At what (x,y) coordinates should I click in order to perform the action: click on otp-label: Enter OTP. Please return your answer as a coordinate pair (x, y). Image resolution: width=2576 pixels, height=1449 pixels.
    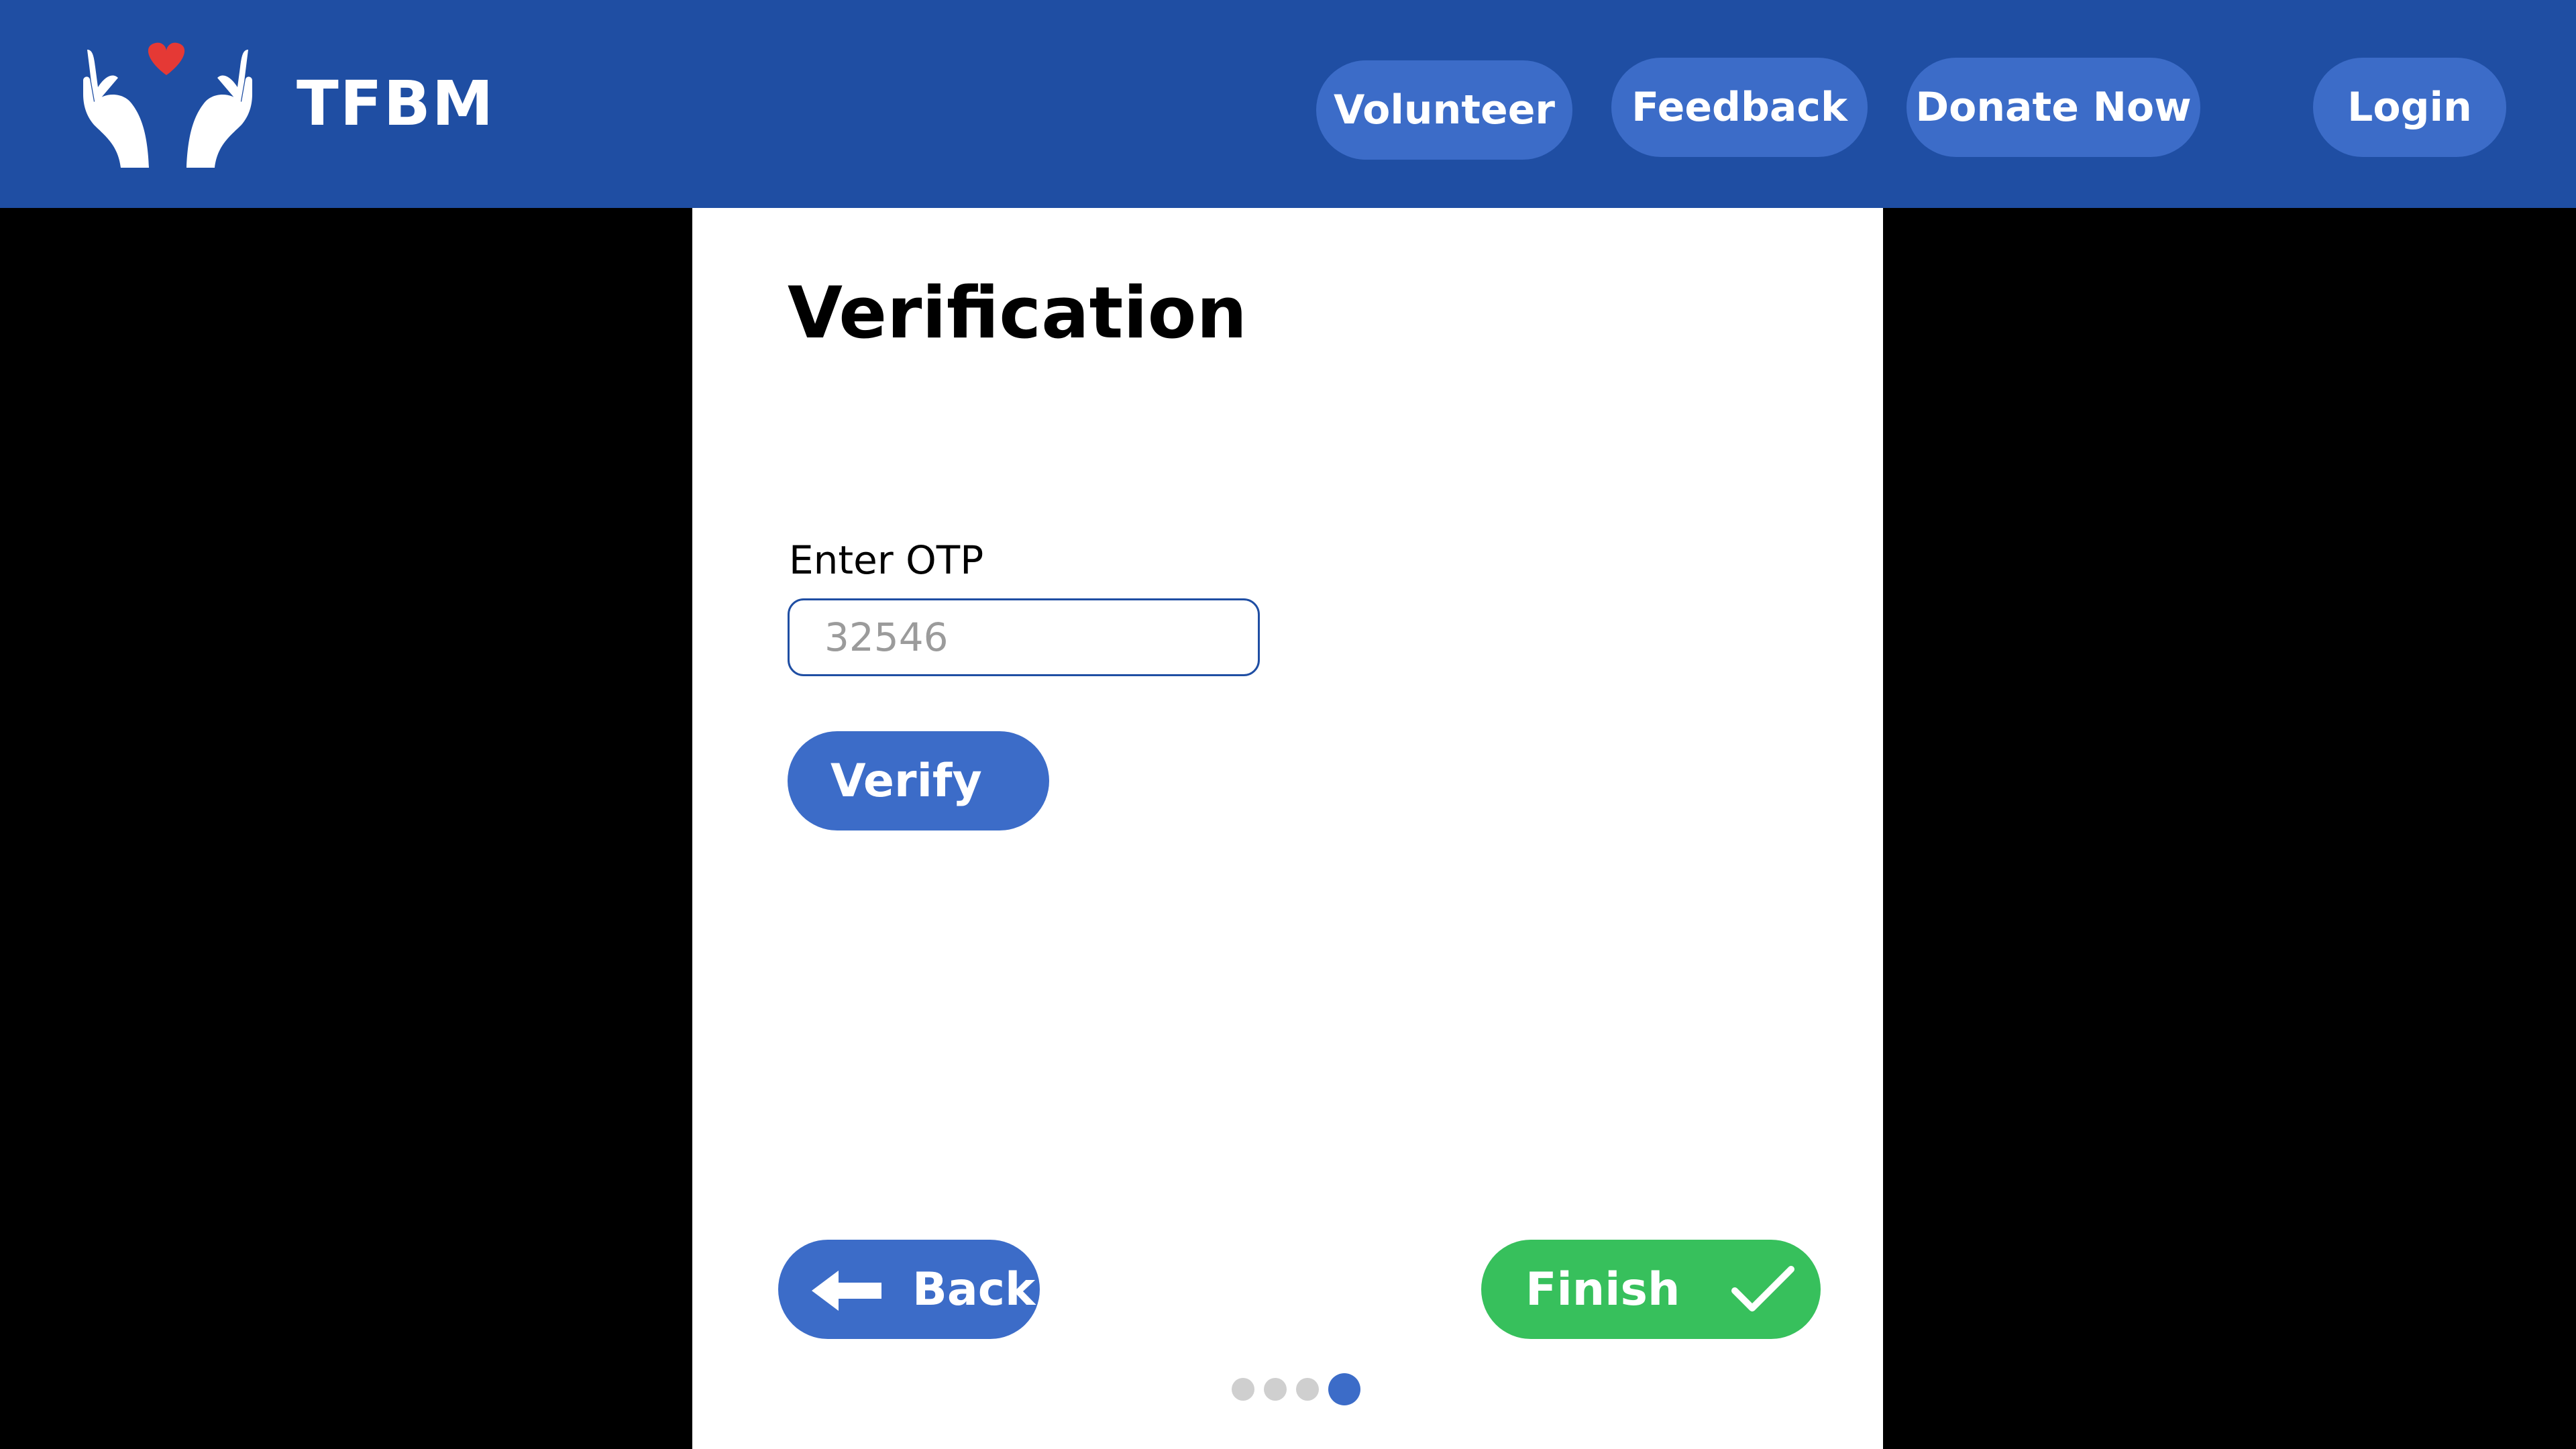
    Looking at the image, I should click on (886, 560).